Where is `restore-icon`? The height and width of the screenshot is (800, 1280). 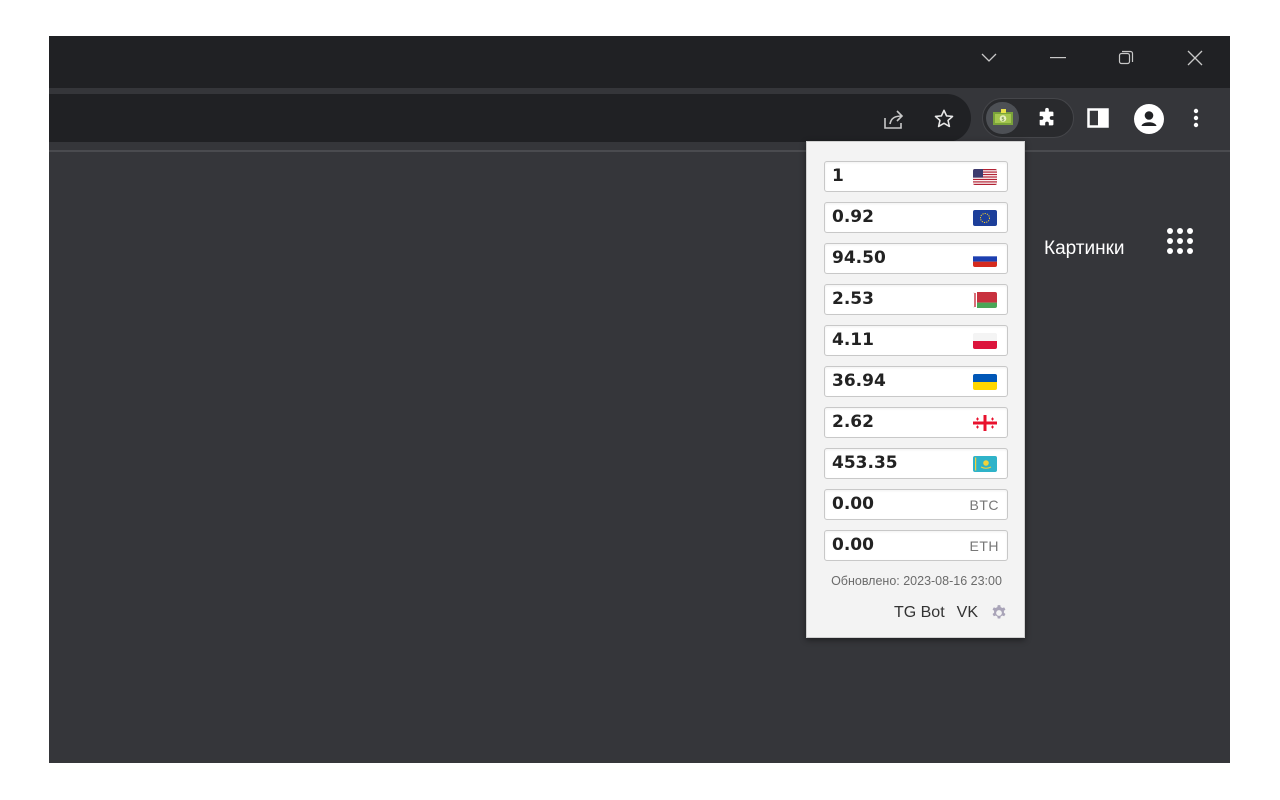 restore-icon is located at coordinates (1126, 57).